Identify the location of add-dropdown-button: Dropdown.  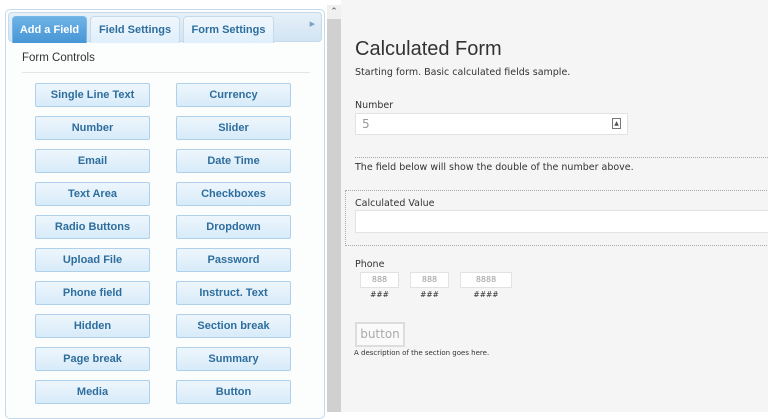
(233, 227).